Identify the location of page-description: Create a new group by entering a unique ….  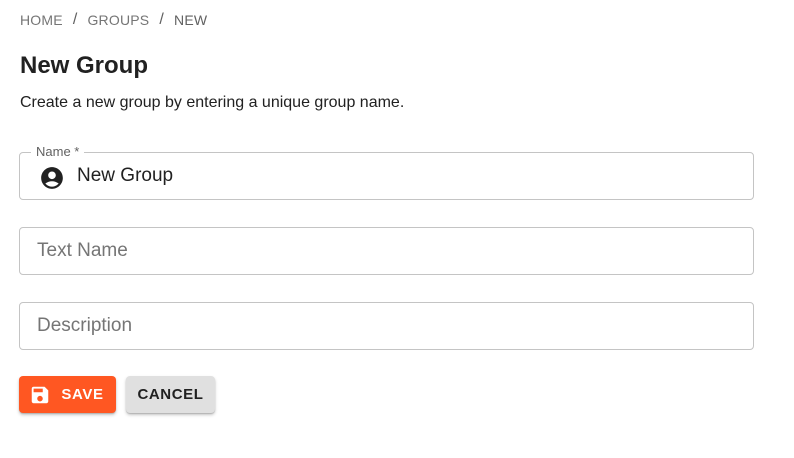
(212, 102).